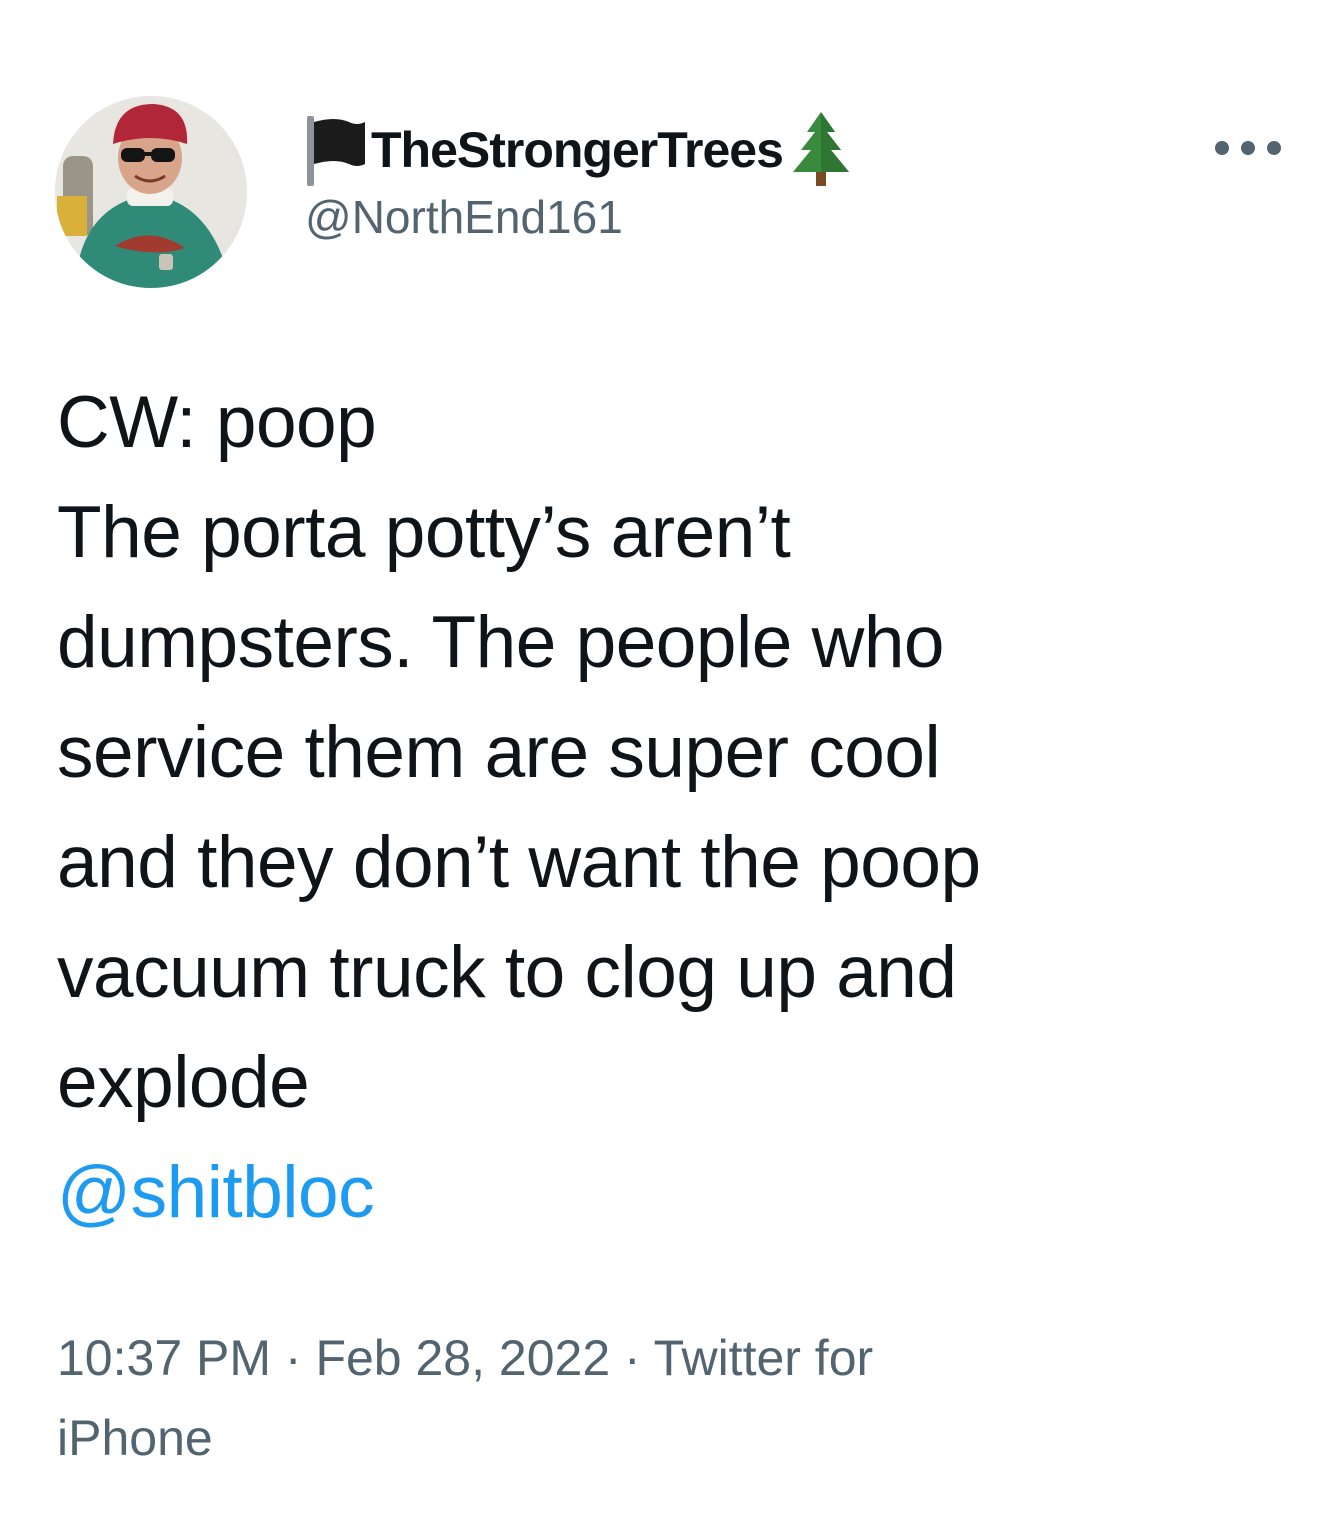  Describe the element at coordinates (499, 752) in the screenshot. I see `tweet-line: service them are super cool` at that location.